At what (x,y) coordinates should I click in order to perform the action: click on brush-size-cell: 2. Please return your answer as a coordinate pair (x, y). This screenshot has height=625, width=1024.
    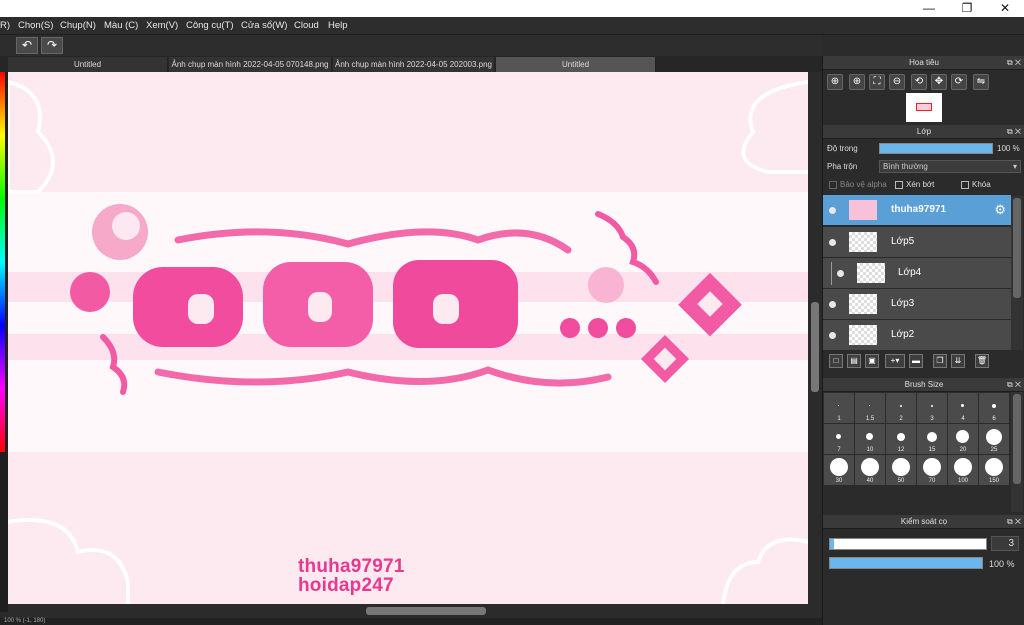
    Looking at the image, I should click on (901, 408).